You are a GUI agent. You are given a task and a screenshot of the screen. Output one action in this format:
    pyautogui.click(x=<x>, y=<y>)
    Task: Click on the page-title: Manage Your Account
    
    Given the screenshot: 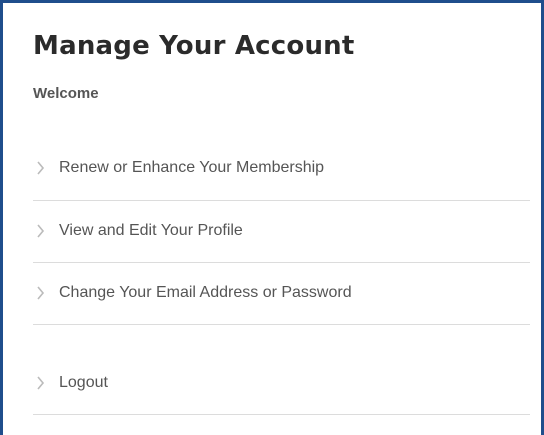 What is the action you would take?
    pyautogui.click(x=194, y=46)
    